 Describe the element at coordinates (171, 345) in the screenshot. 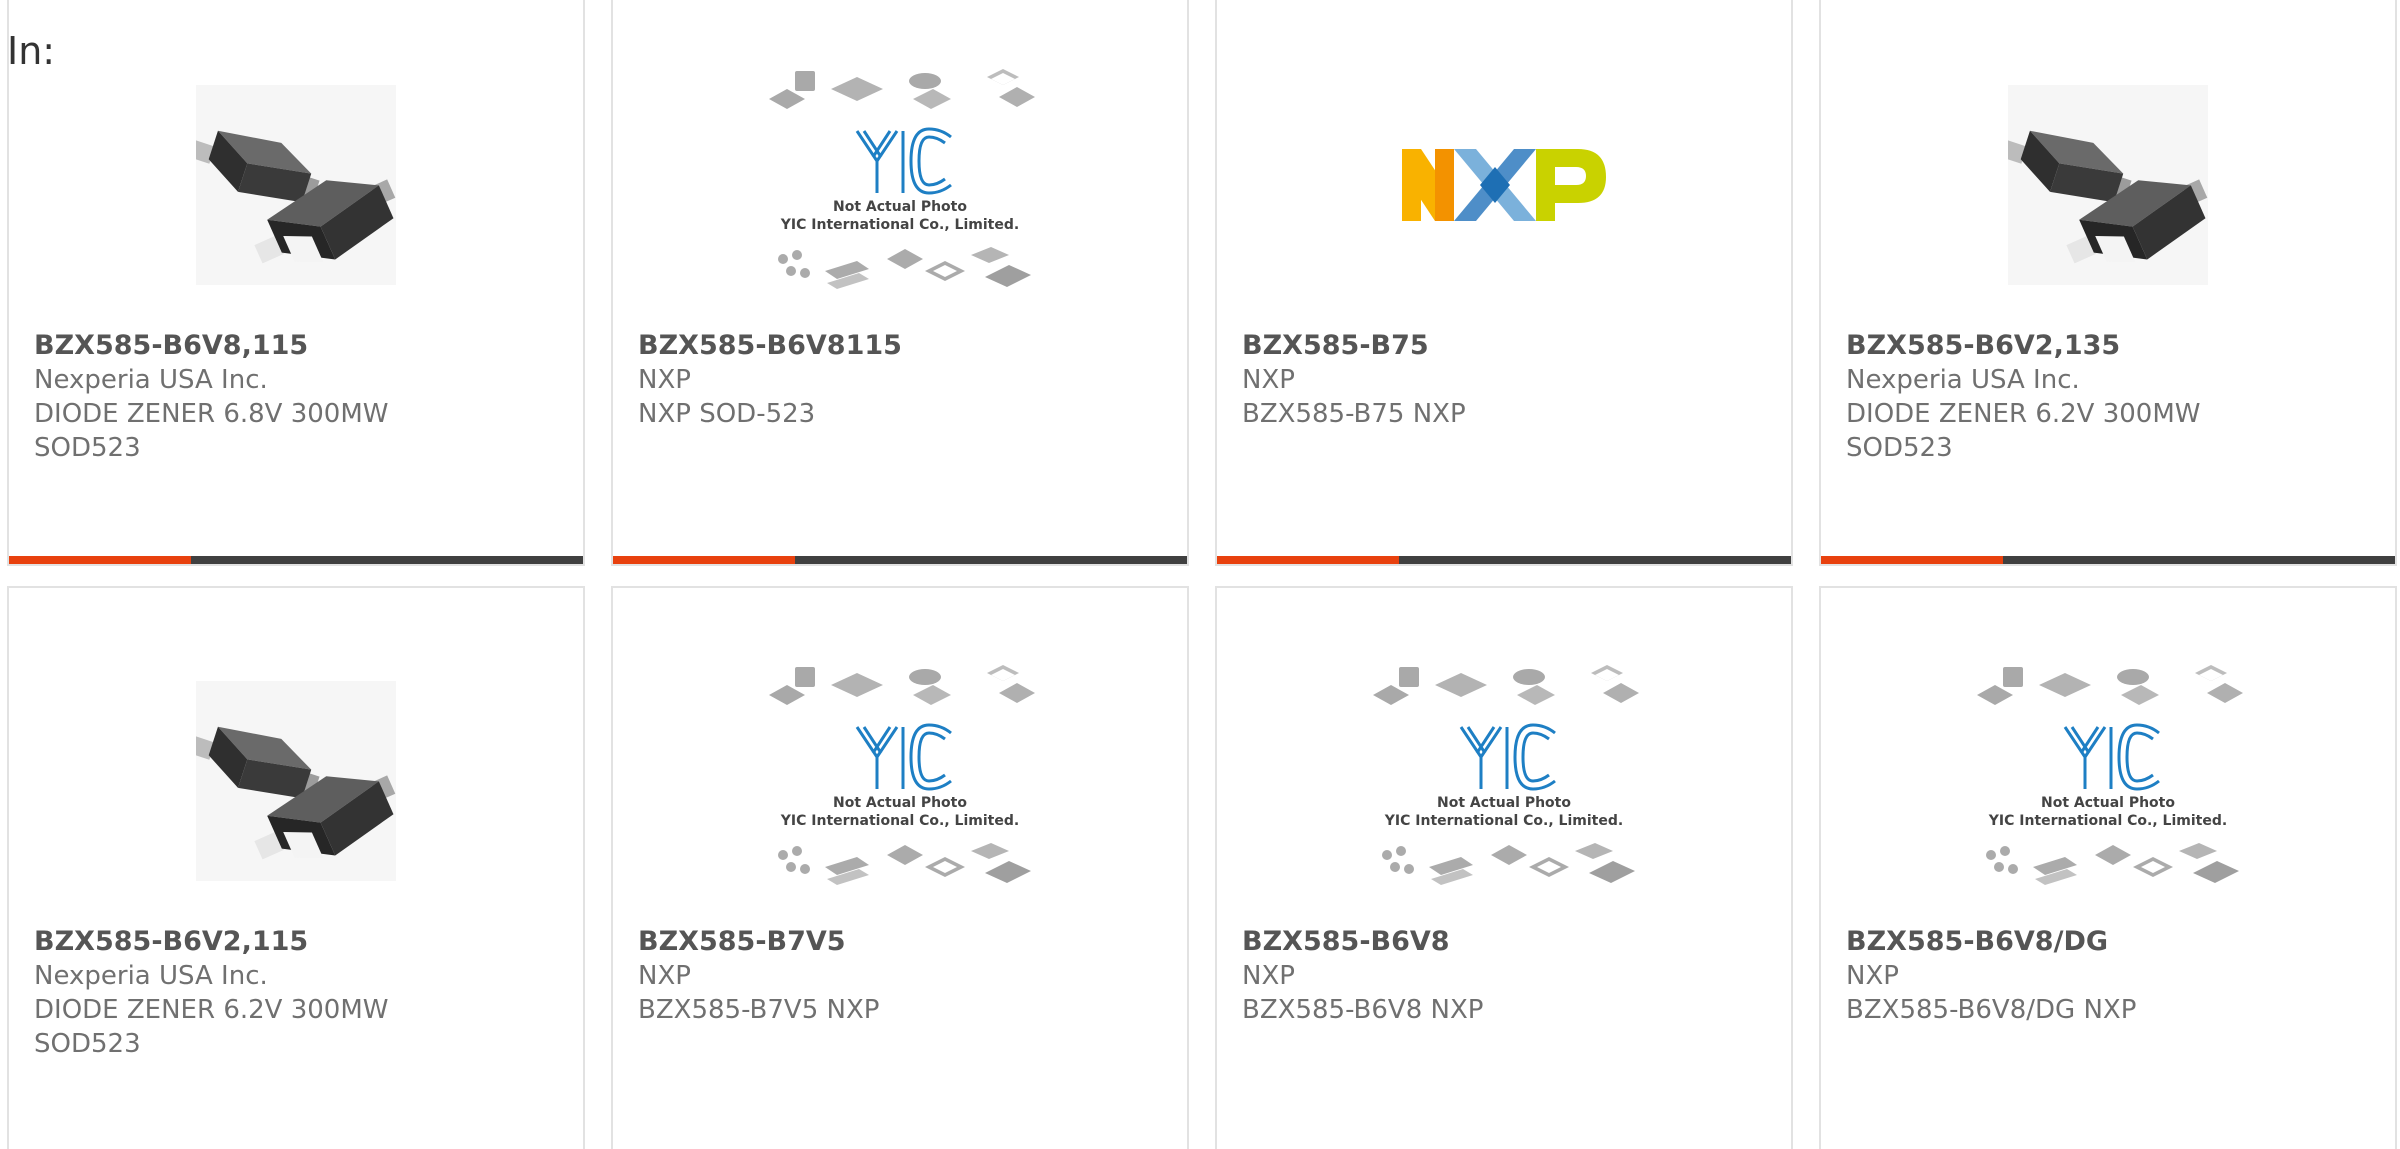

I see `part-number: BZX585-B6V8,115` at that location.